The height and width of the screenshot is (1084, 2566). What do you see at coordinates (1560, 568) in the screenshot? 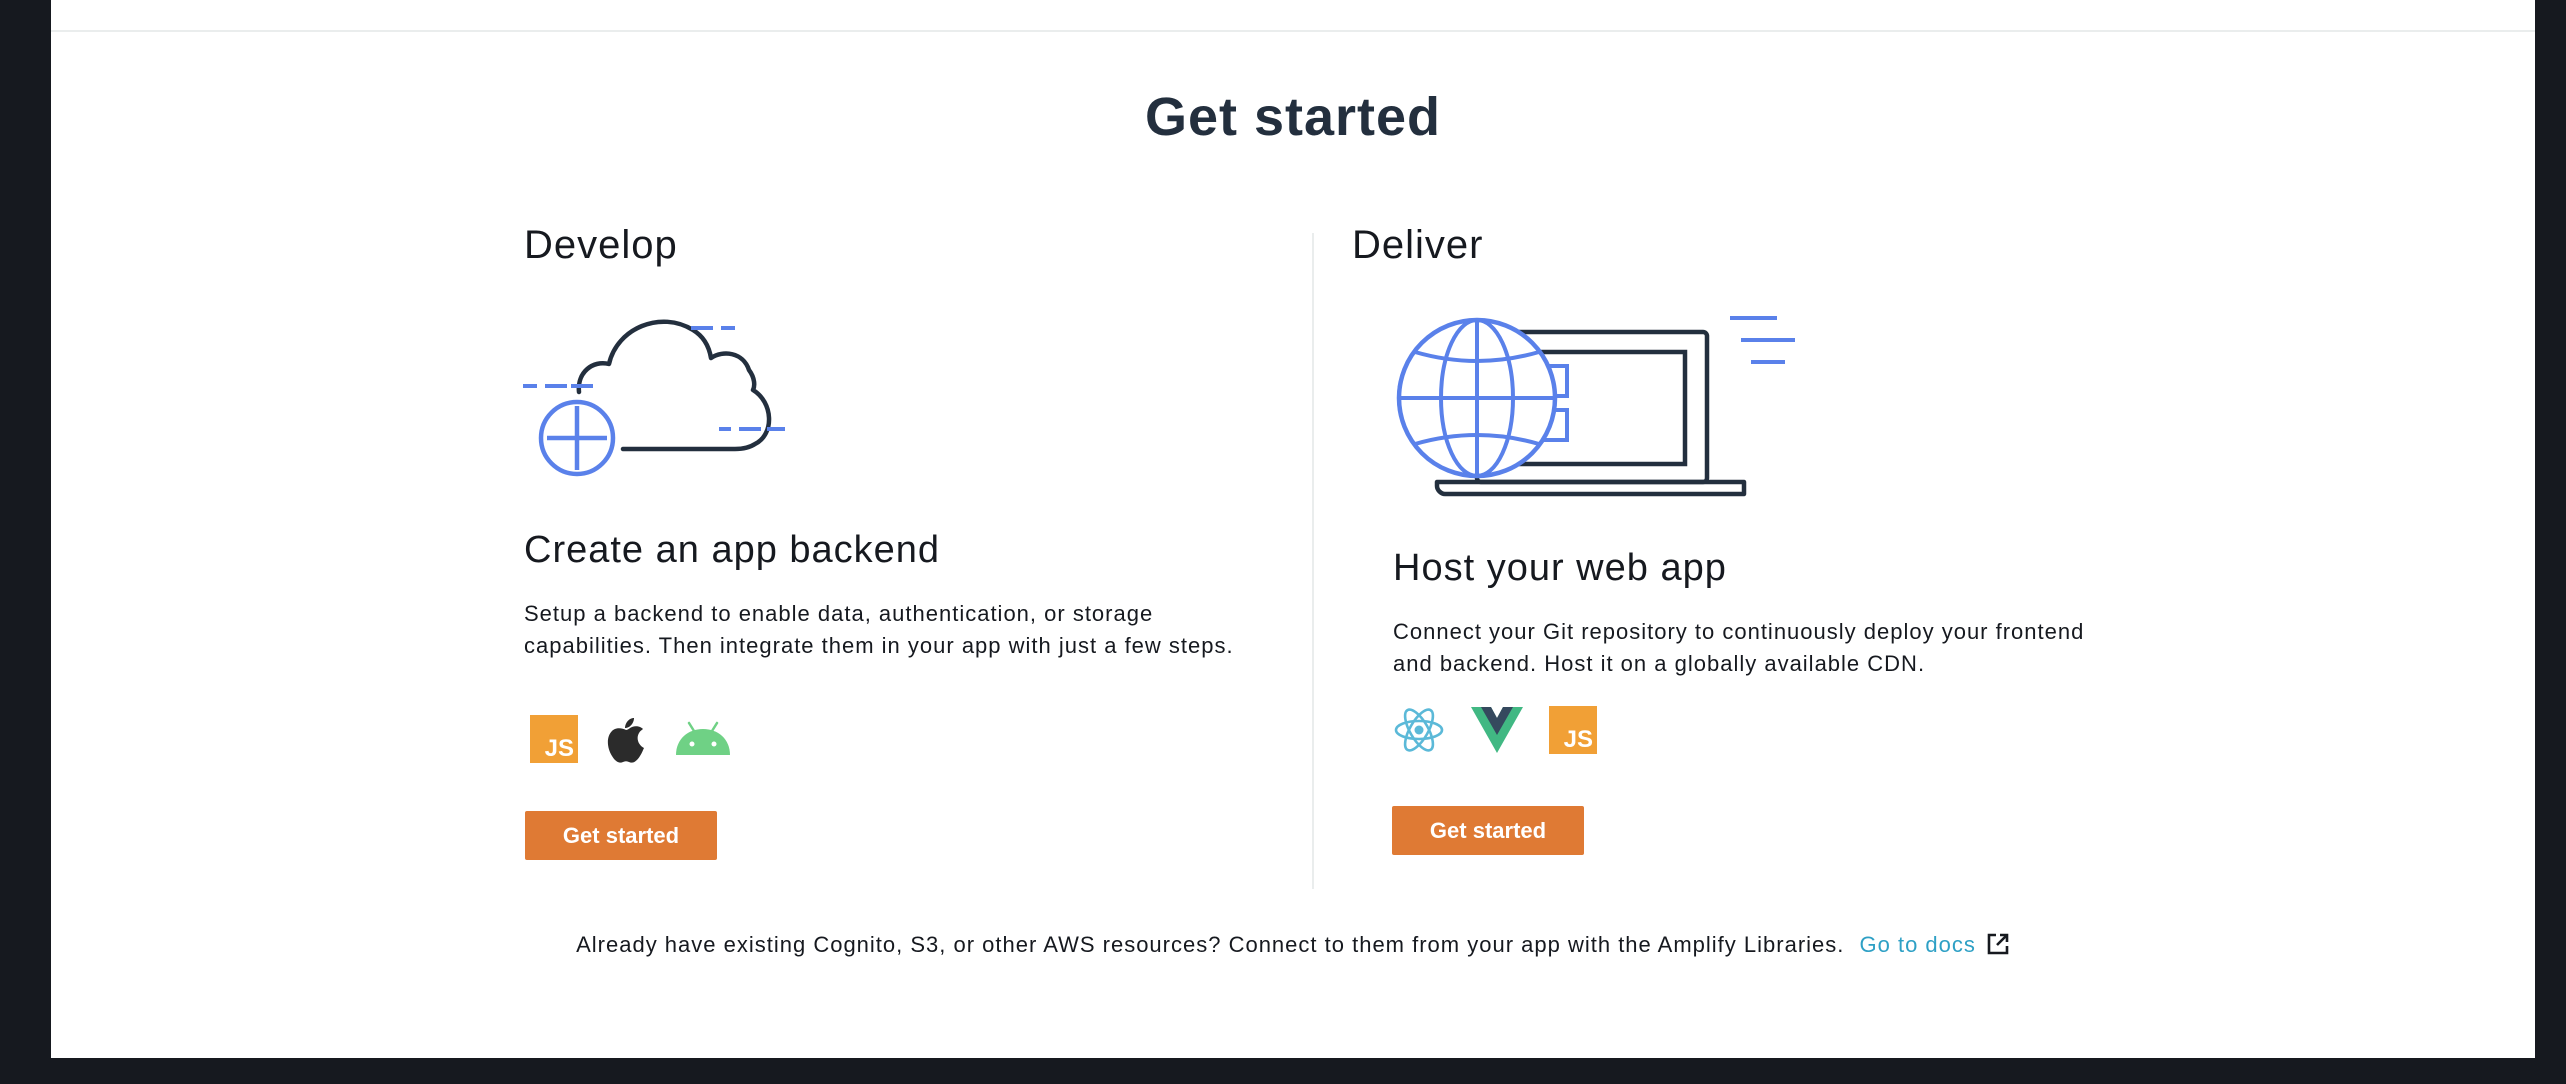
I see `deliver-card-title: Host your web app` at bounding box center [1560, 568].